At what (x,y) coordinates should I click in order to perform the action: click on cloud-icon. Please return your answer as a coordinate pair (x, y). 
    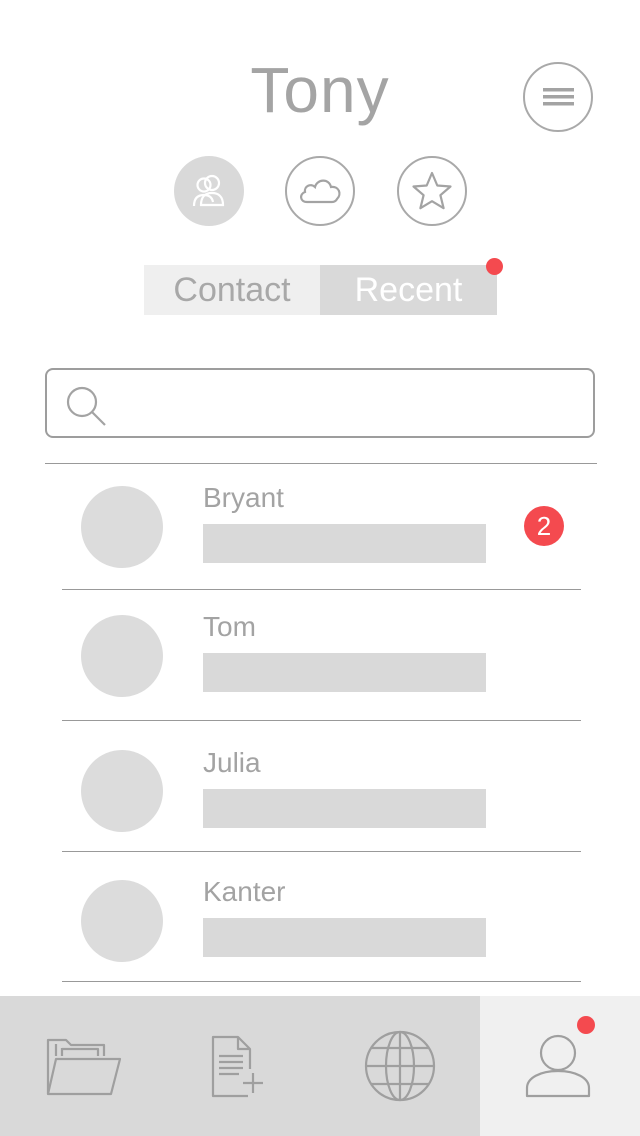
    Looking at the image, I should click on (320, 191).